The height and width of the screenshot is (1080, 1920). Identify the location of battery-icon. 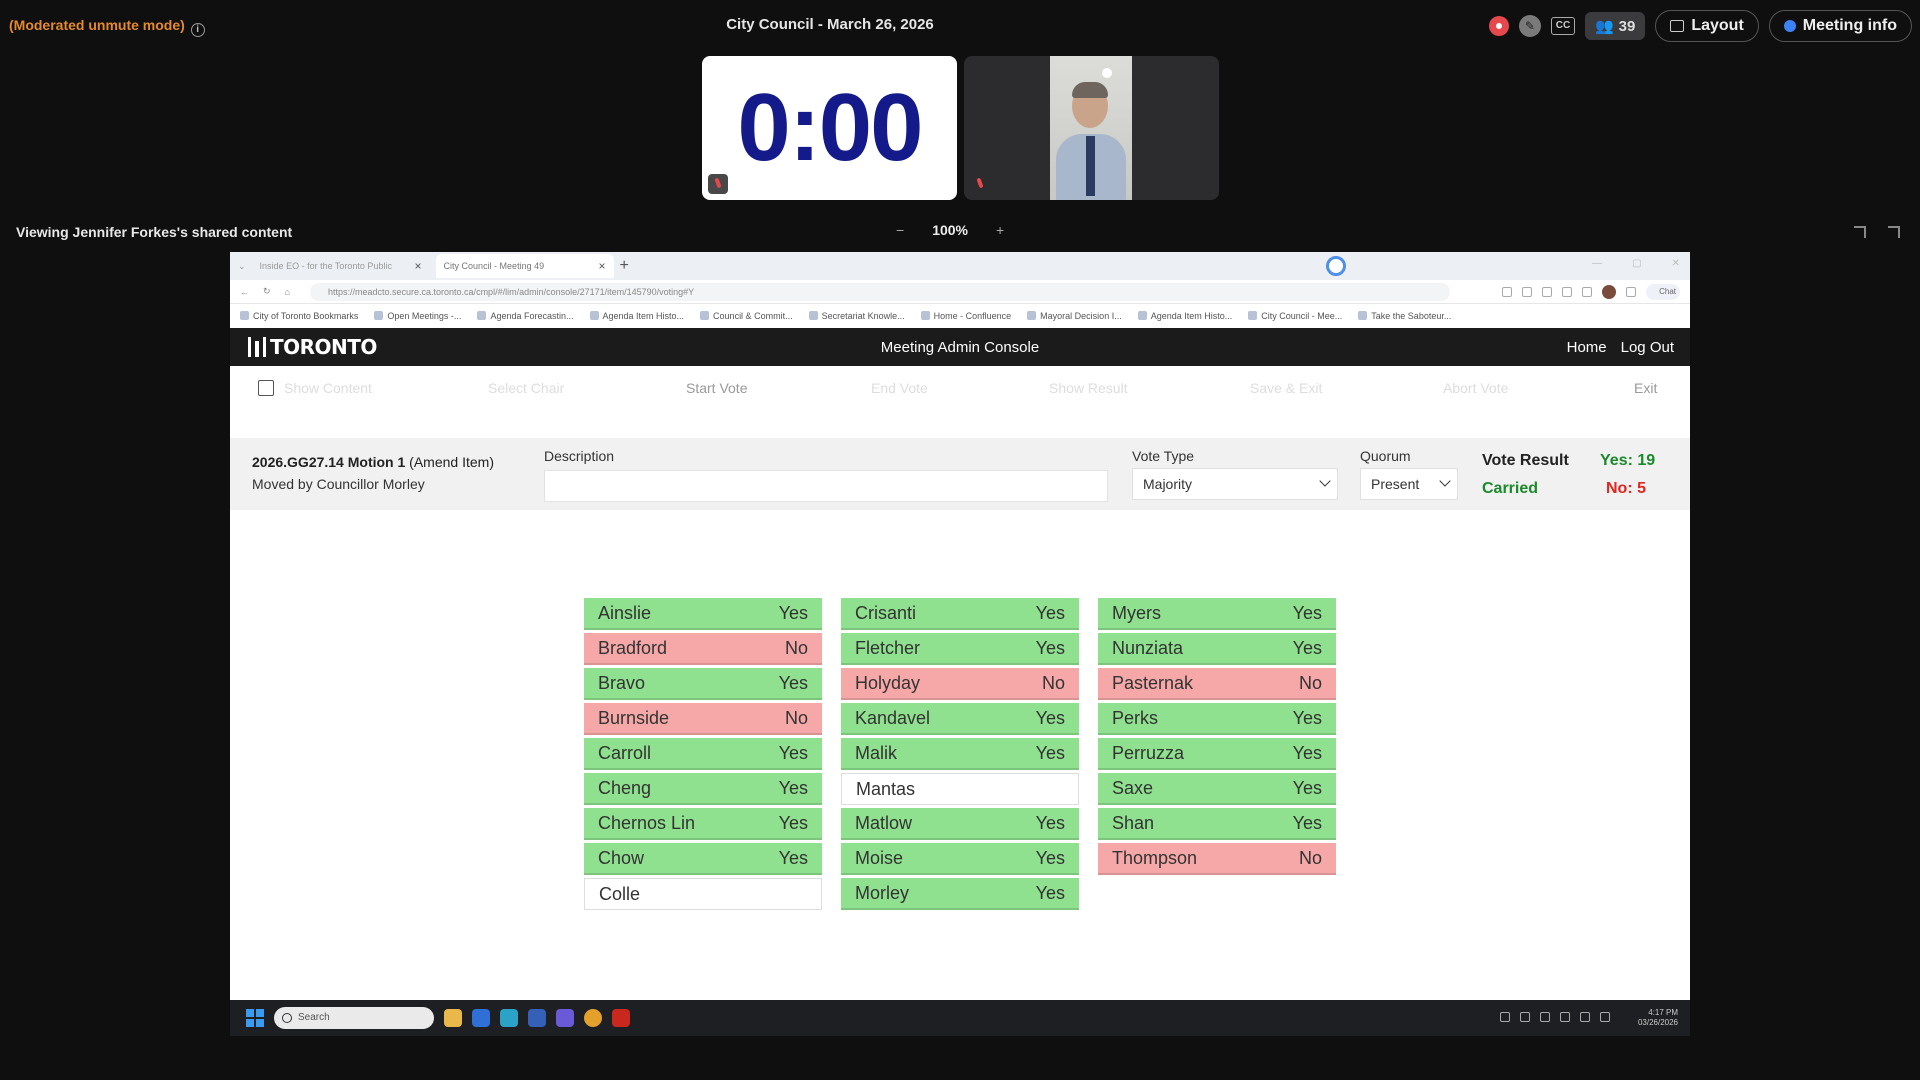
(1605, 1017).